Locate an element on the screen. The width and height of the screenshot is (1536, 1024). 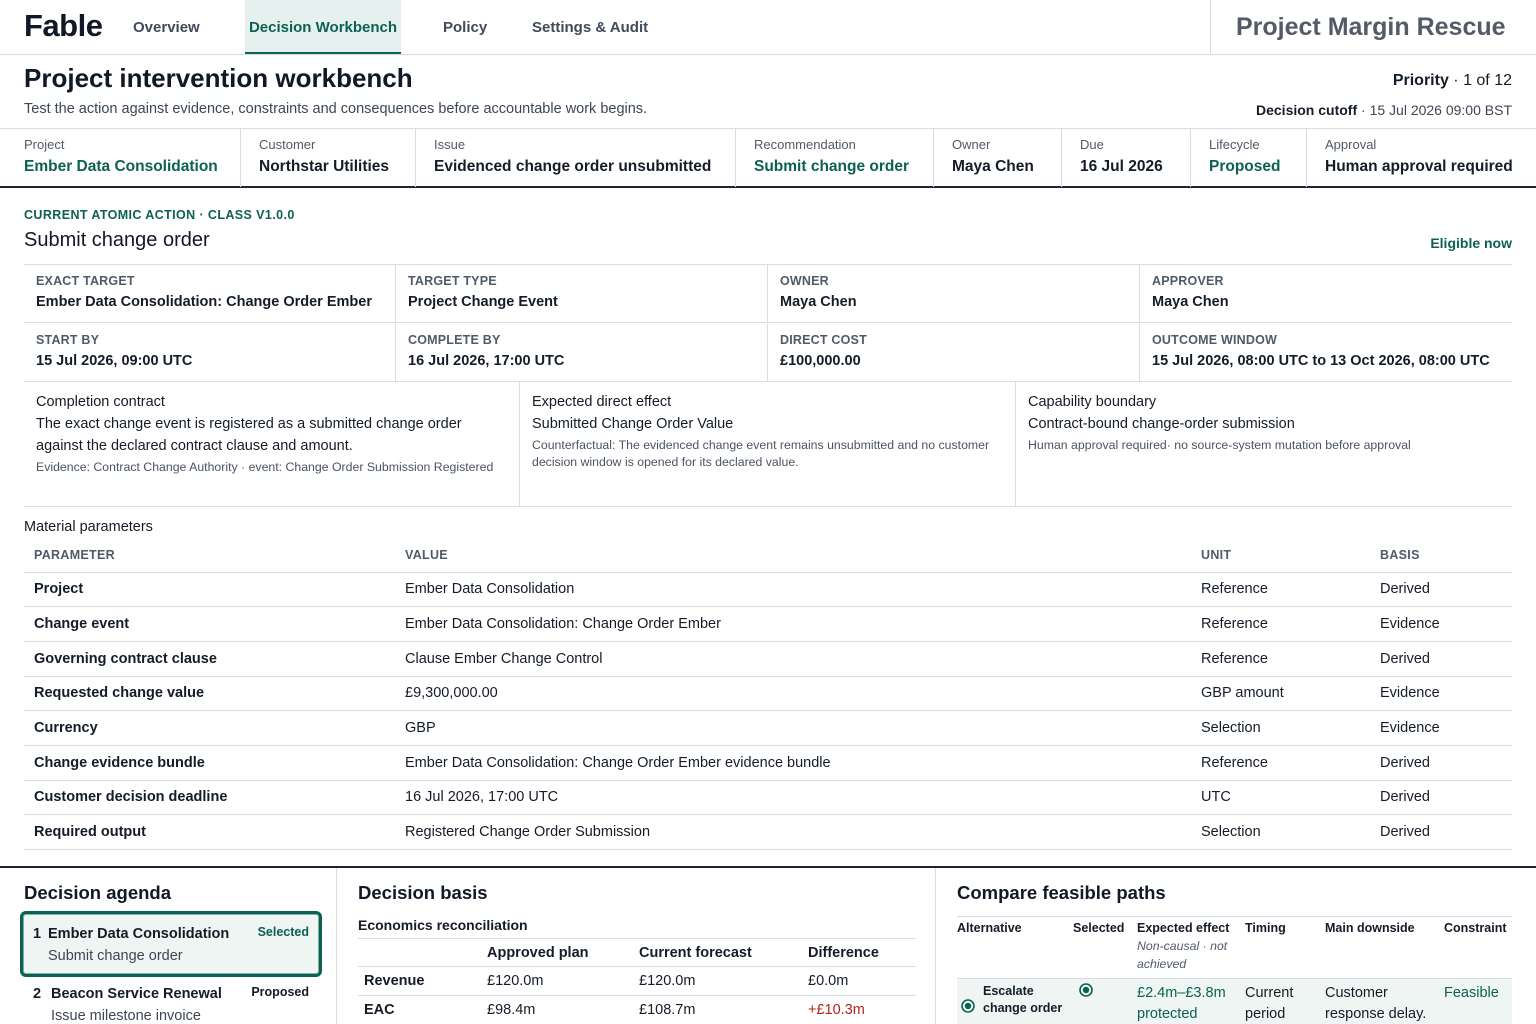
meta-recommendation: Recommendation Submit change order is located at coordinates (835, 158).